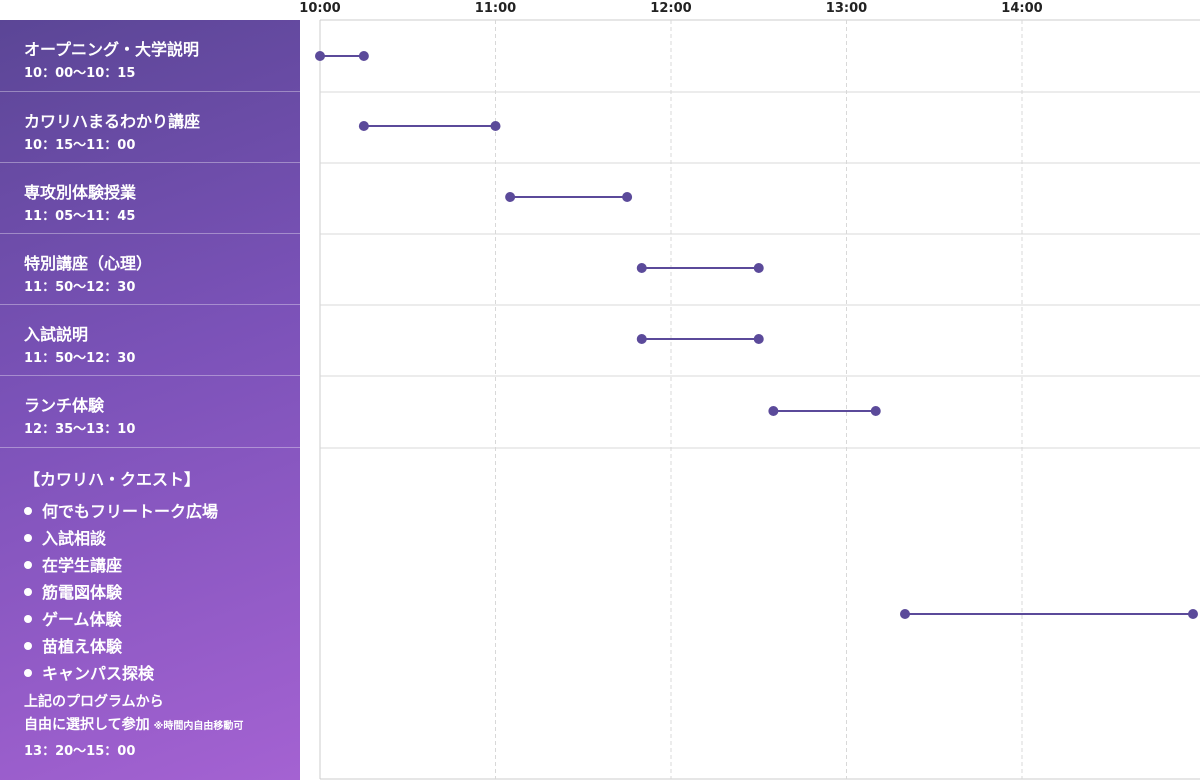 Image resolution: width=1200 pixels, height=780 pixels. Describe the element at coordinates (319, 8) in the screenshot. I see `x-tick-label: 10:00` at that location.